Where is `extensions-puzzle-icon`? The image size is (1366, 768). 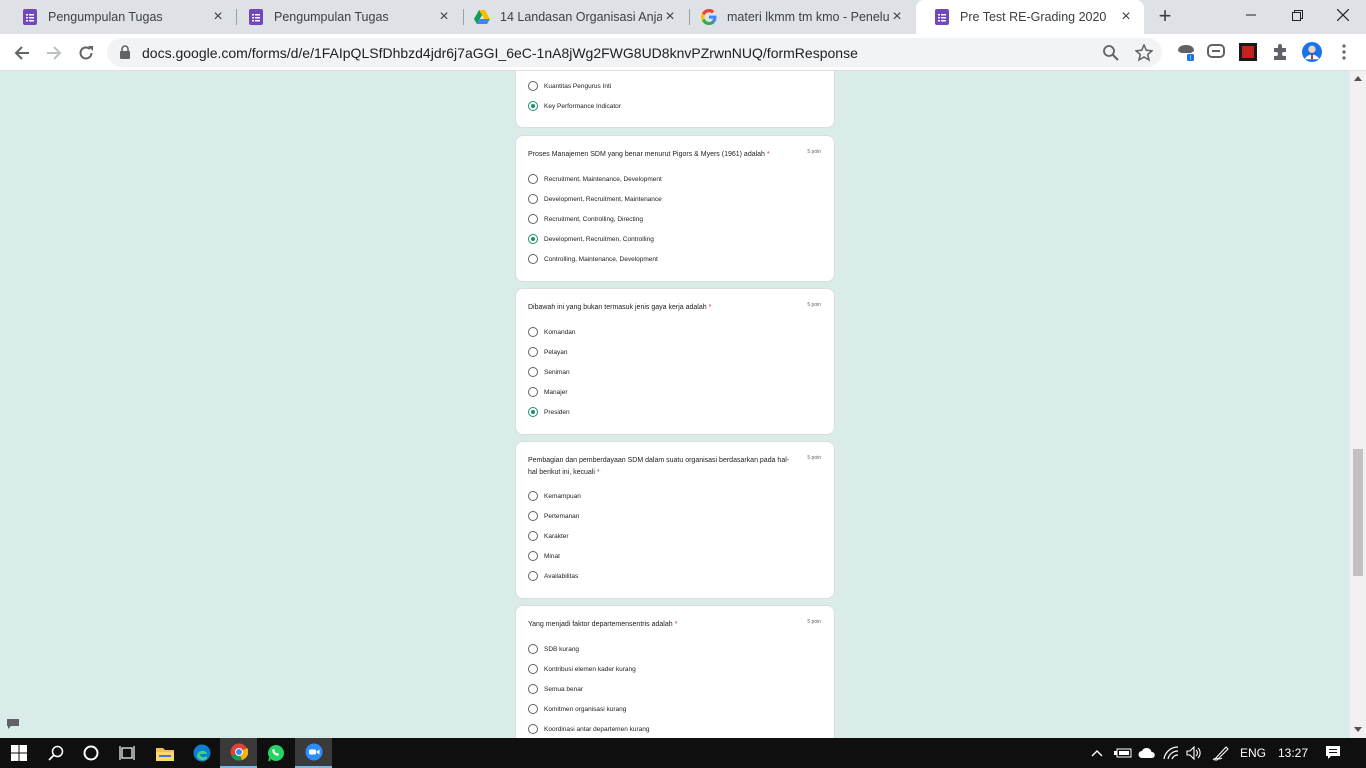 extensions-puzzle-icon is located at coordinates (1280, 52).